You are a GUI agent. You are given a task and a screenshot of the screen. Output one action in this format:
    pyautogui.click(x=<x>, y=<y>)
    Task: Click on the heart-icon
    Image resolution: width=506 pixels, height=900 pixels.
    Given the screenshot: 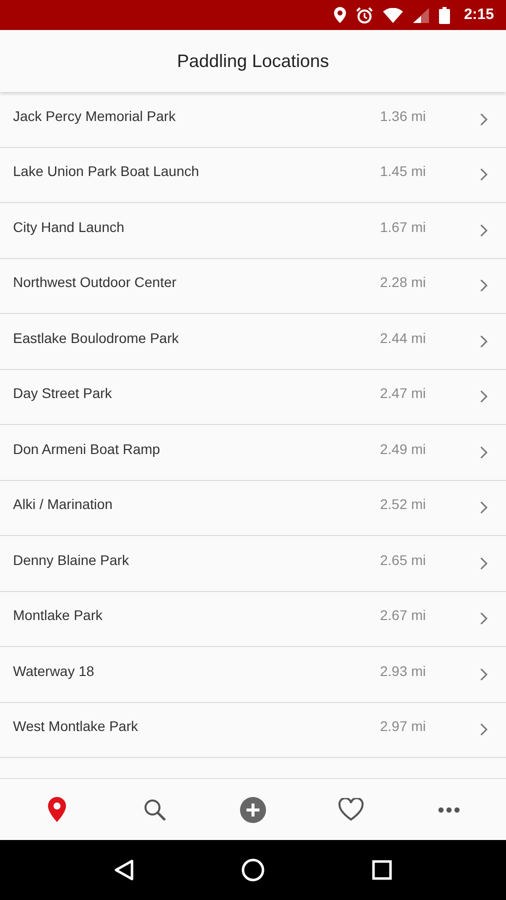 What is the action you would take?
    pyautogui.click(x=351, y=809)
    